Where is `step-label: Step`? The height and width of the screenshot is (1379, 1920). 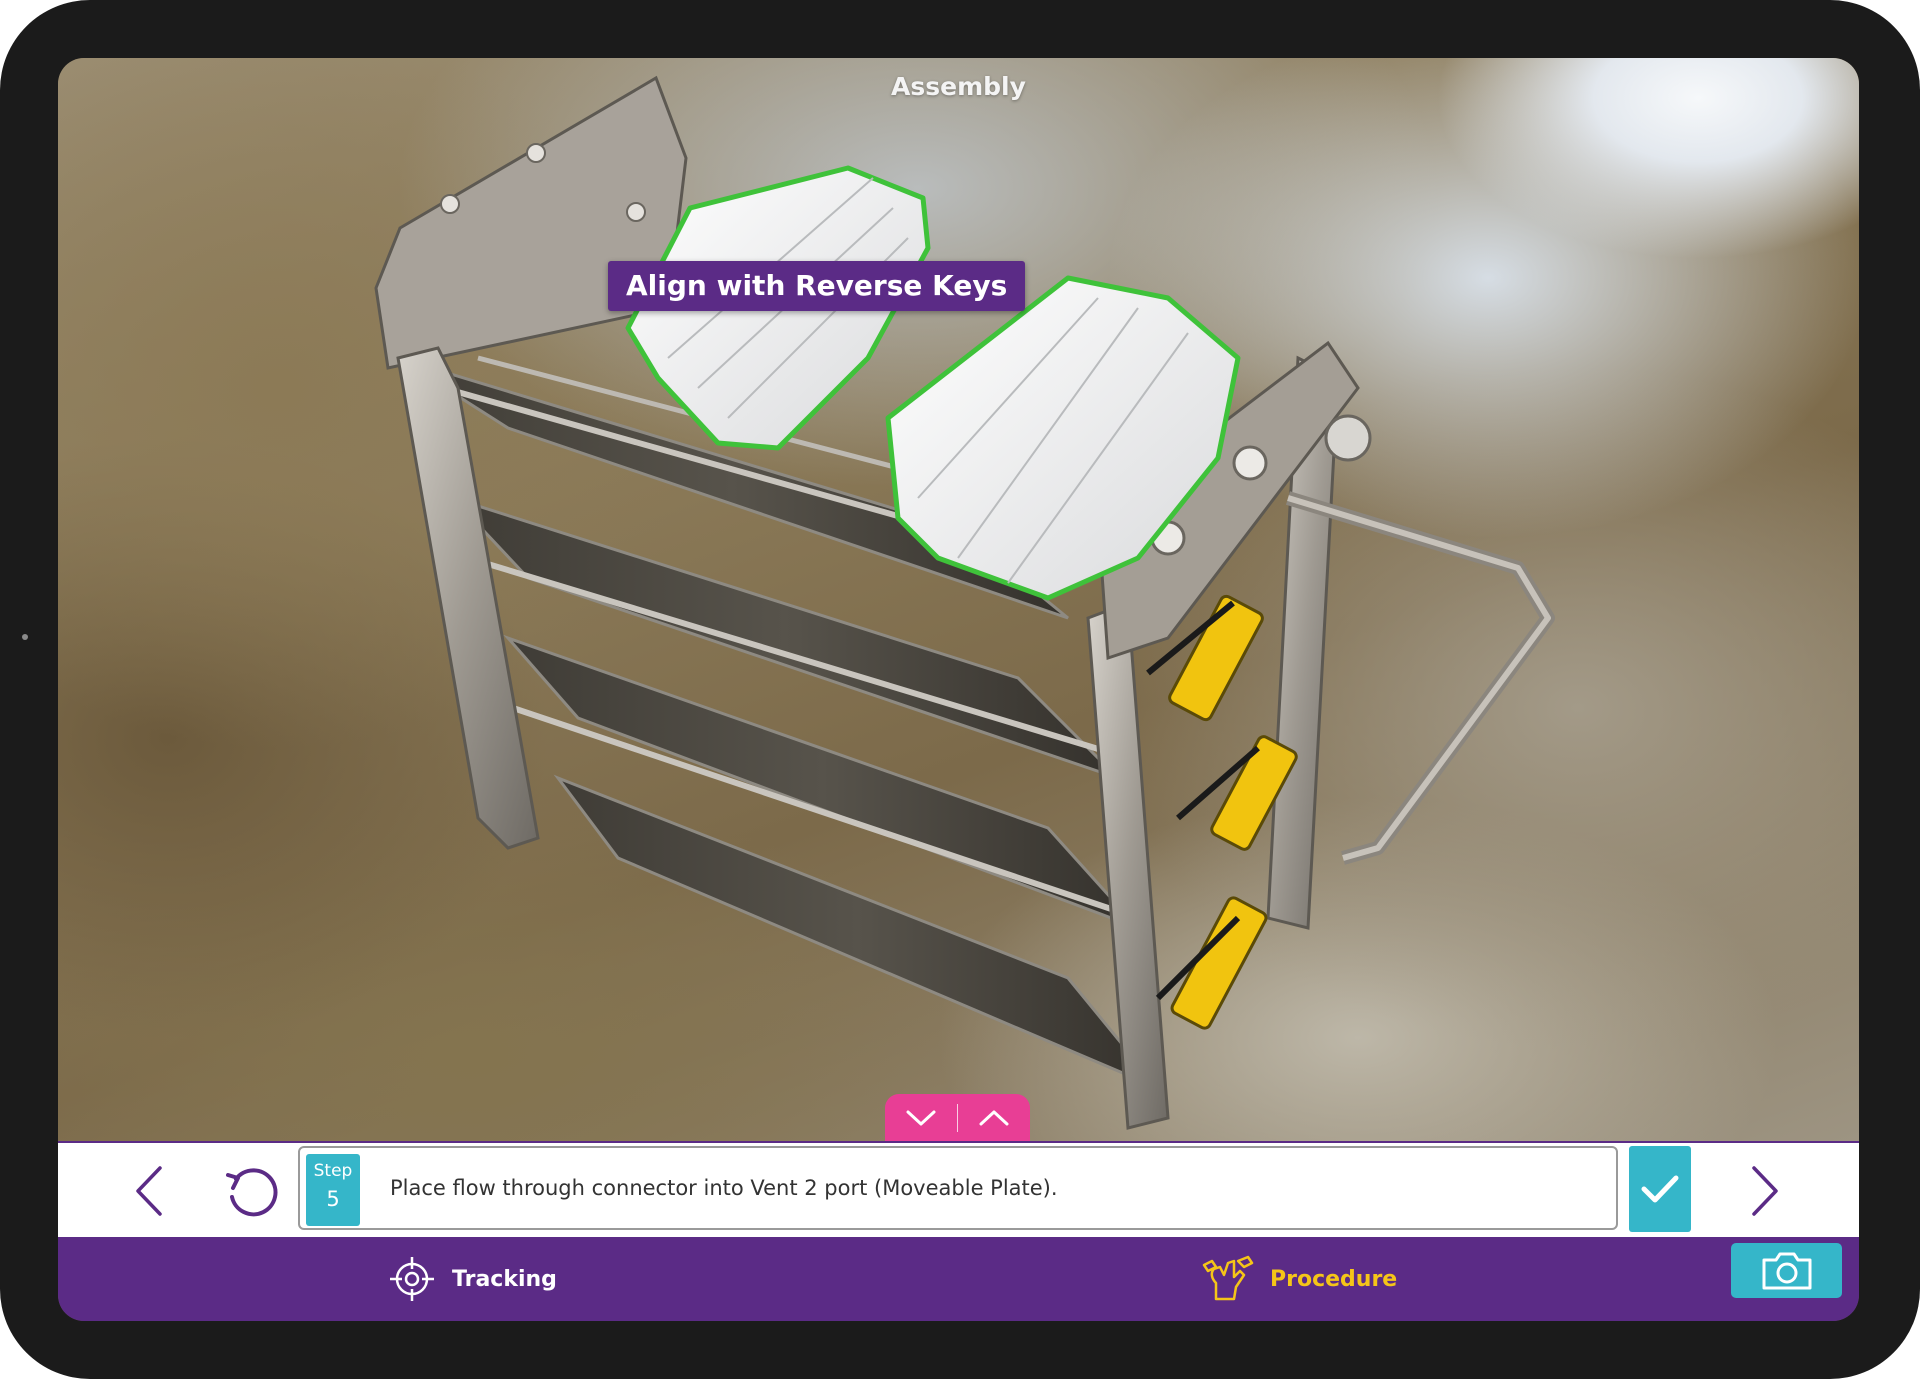 step-label: Step is located at coordinates (333, 1171).